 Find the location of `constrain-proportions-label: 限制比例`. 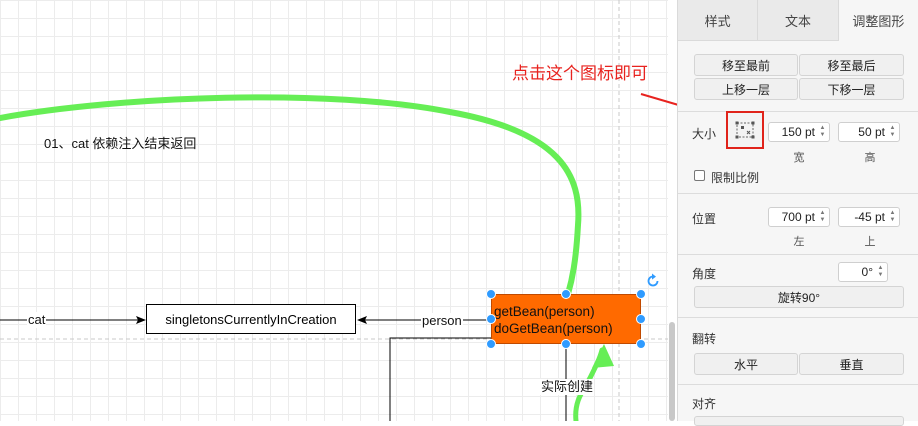

constrain-proportions-label: 限制比例 is located at coordinates (735, 178).